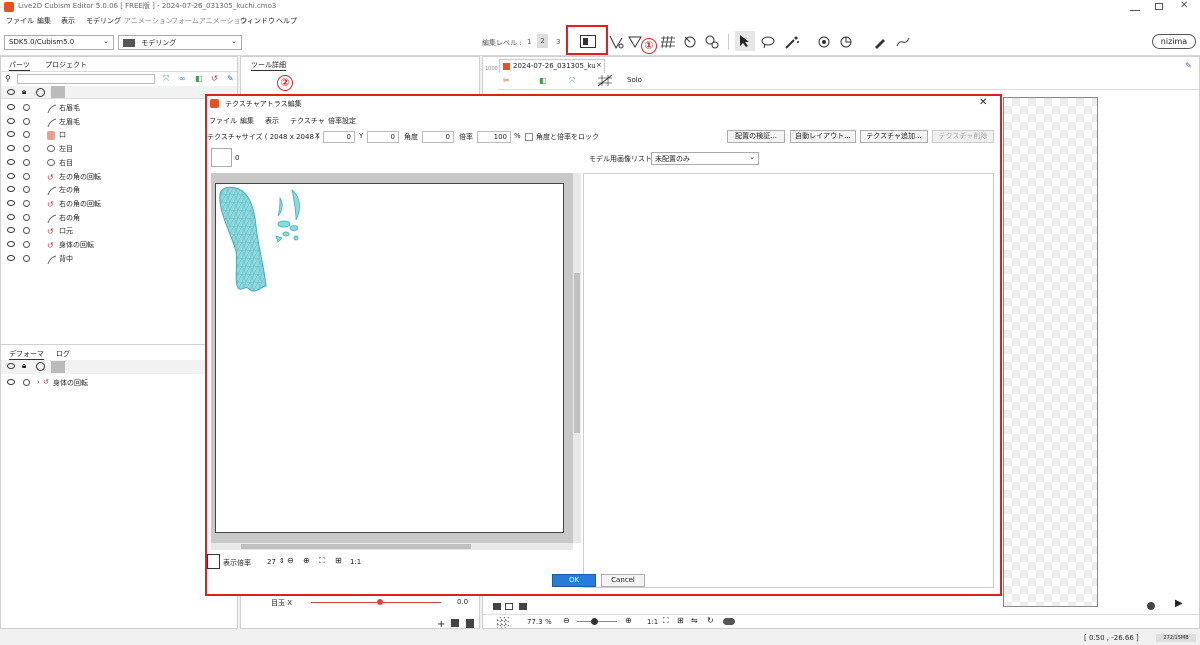 The image size is (1200, 645). I want to click on swap-icon, so click(58, 92).